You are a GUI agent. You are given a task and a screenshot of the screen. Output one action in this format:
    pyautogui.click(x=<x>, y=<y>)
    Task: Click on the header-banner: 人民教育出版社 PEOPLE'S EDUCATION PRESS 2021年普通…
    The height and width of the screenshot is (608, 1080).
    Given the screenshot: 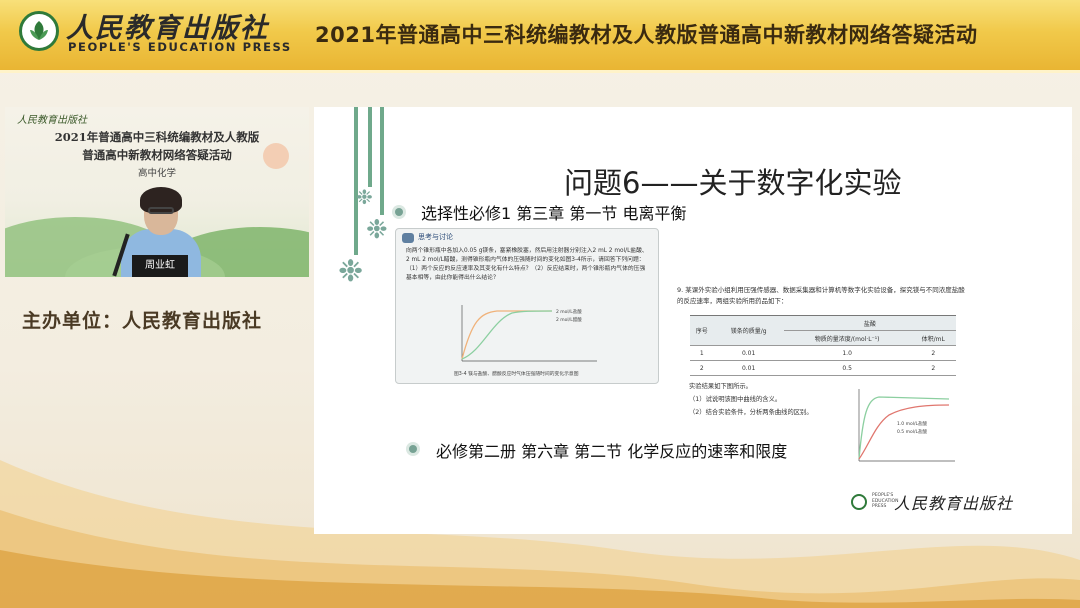 What is the action you would take?
    pyautogui.click(x=540, y=36)
    